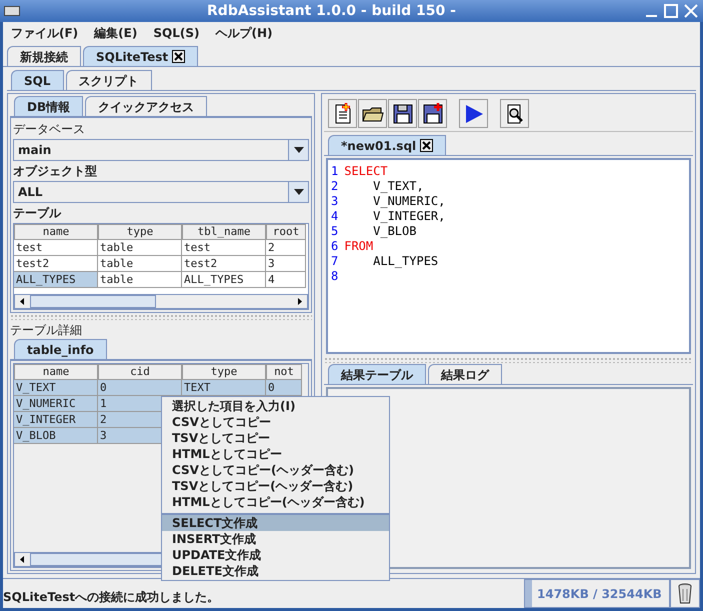  What do you see at coordinates (331, 11) in the screenshot?
I see `window-title: RdbAssistant 1.0.0 - build 150 -` at bounding box center [331, 11].